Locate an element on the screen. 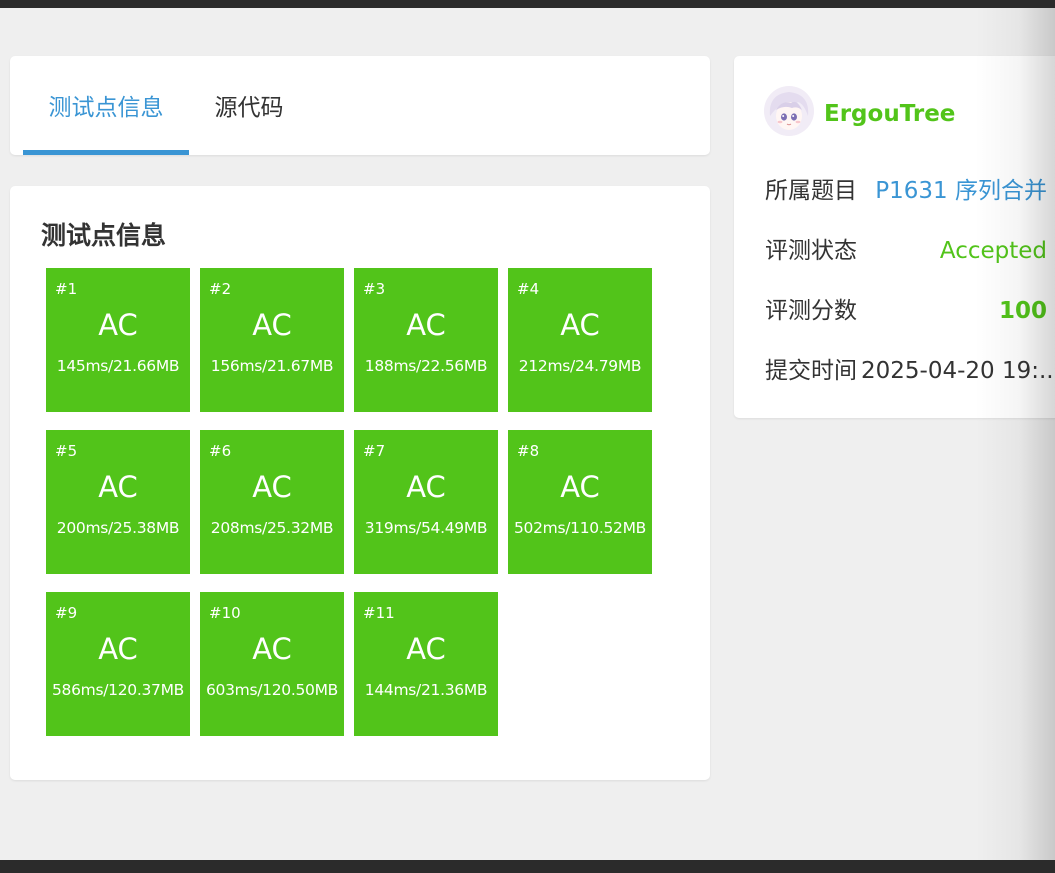 The height and width of the screenshot is (873, 1055). testcase-number: #7 is located at coordinates (374, 451).